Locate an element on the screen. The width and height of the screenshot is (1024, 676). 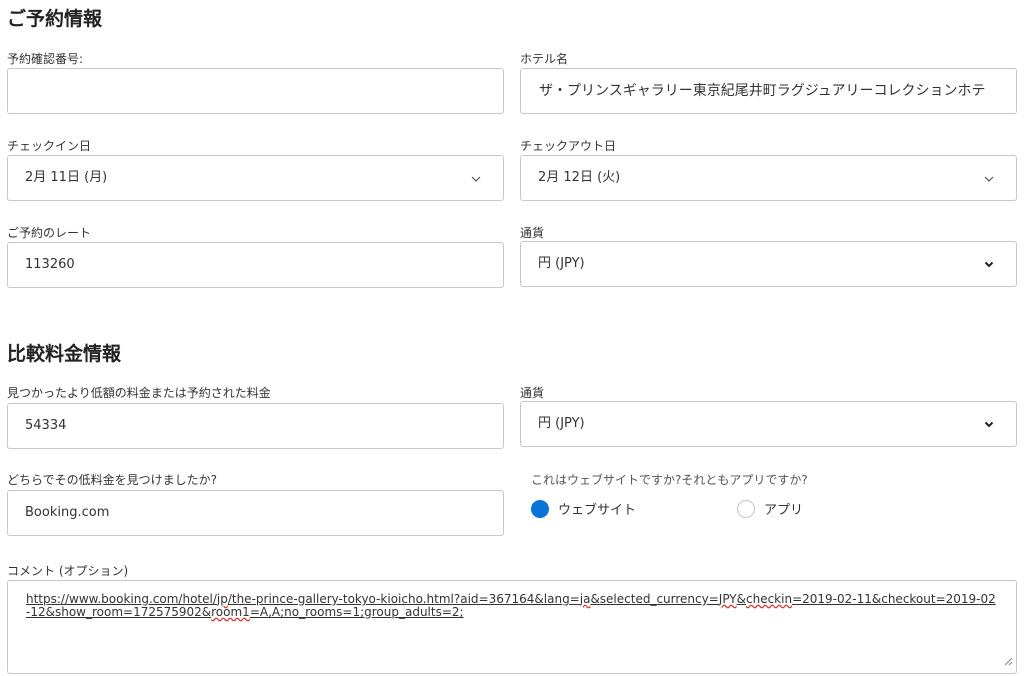
comment-label: コメント (オプション) is located at coordinates (68, 571).